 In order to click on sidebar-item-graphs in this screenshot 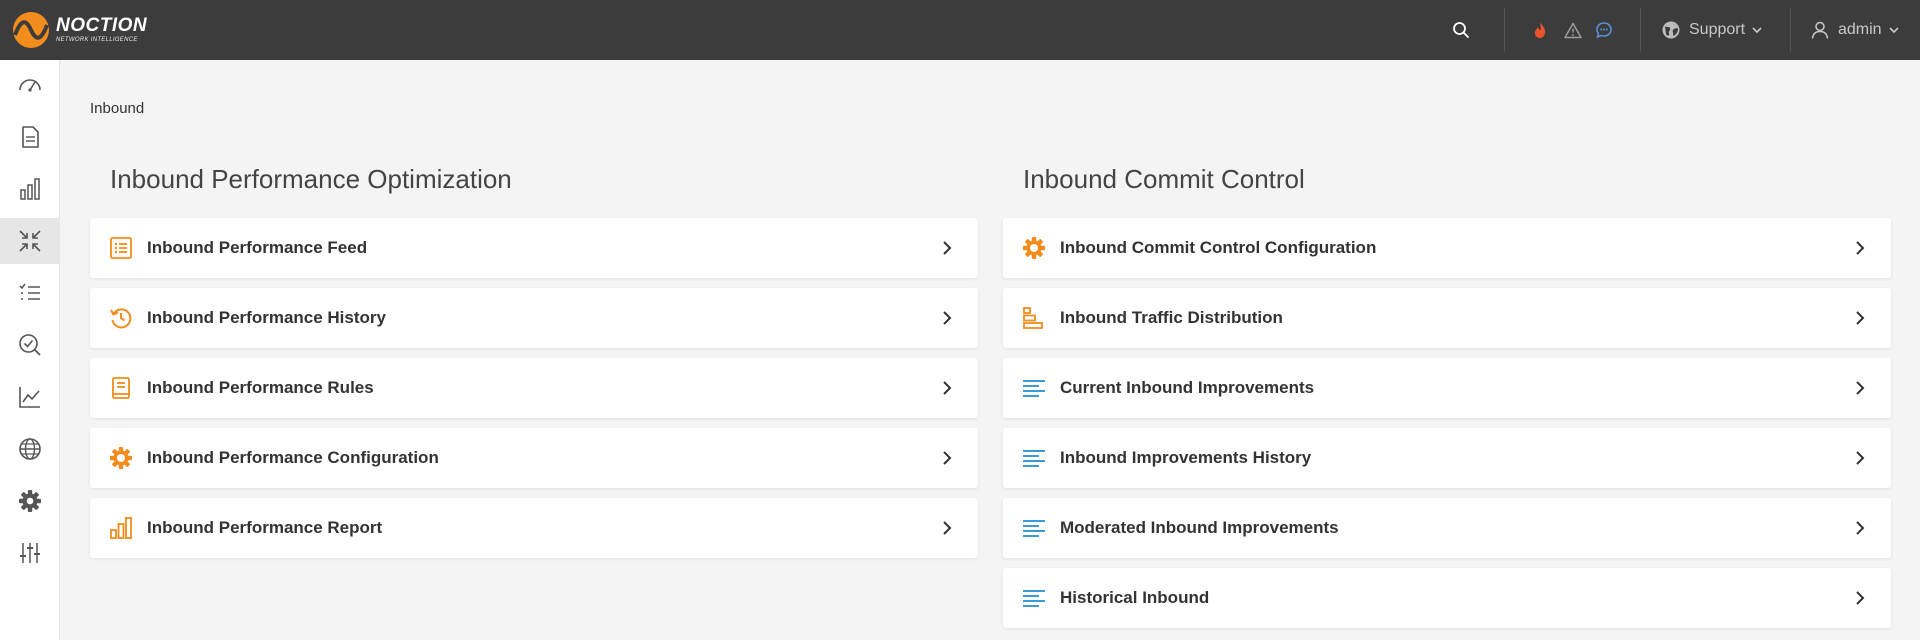, I will do `click(30, 397)`.